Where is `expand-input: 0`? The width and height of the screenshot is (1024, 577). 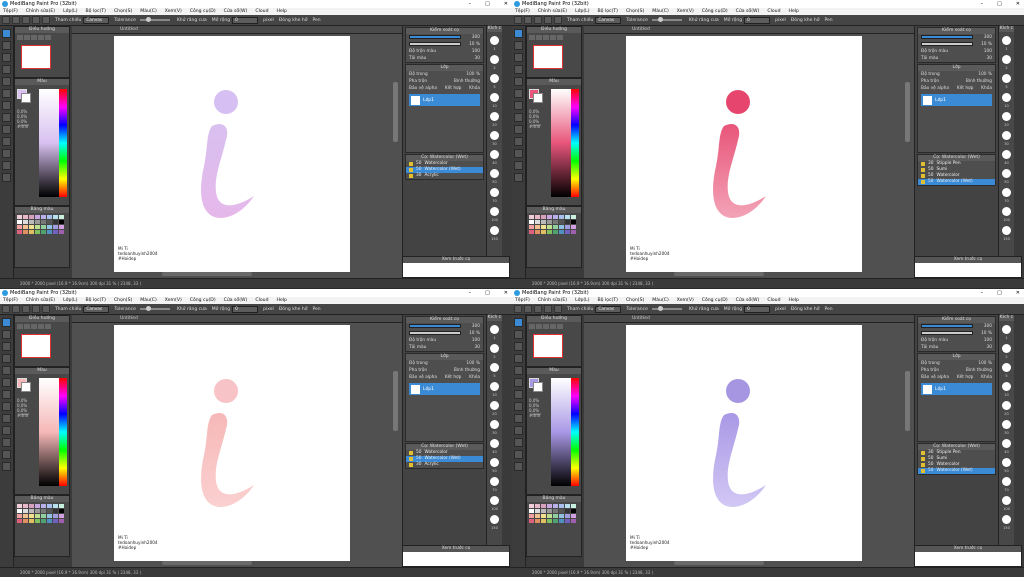
expand-input: 0 is located at coordinates (757, 309).